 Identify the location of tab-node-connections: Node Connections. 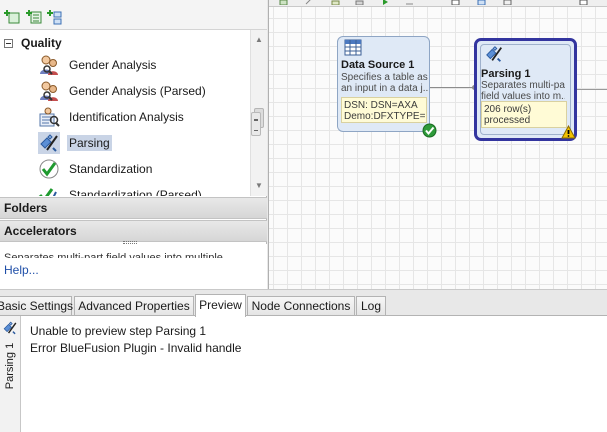
(301, 306).